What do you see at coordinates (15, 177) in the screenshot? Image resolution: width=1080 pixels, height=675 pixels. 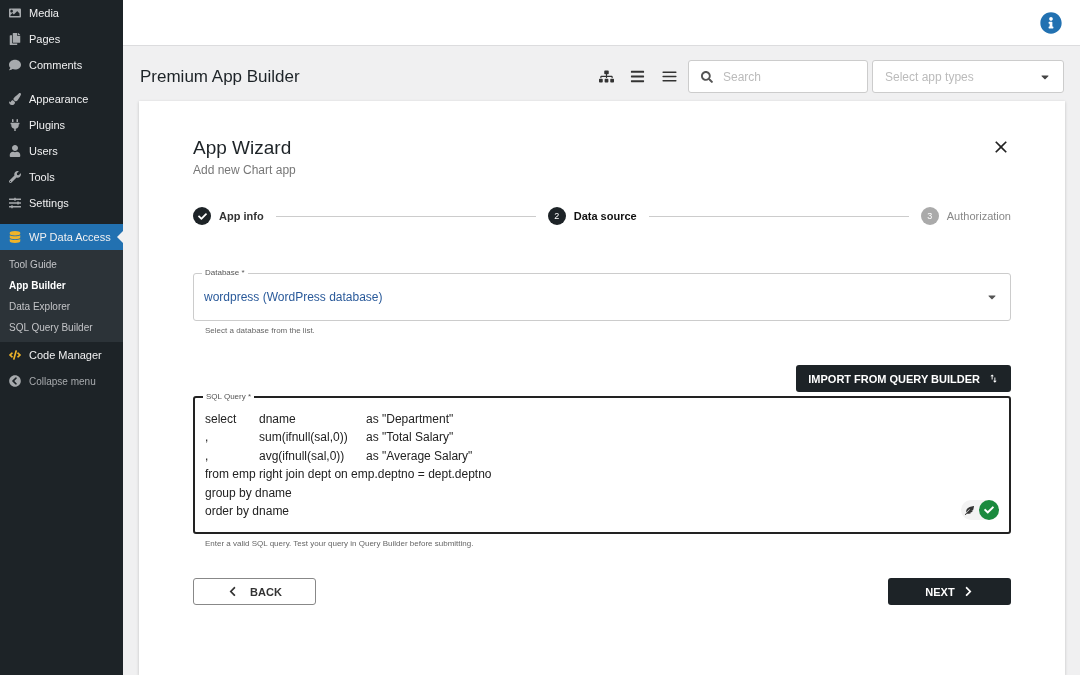 I see `wrench-icon` at bounding box center [15, 177].